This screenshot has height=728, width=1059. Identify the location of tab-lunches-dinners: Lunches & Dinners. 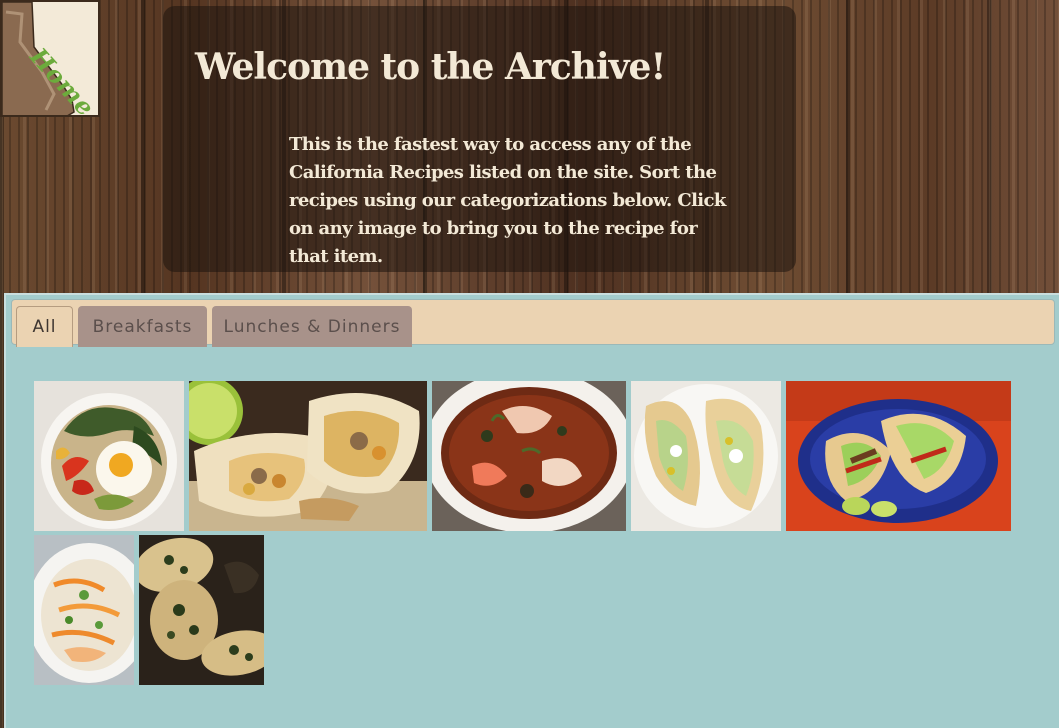
(312, 326).